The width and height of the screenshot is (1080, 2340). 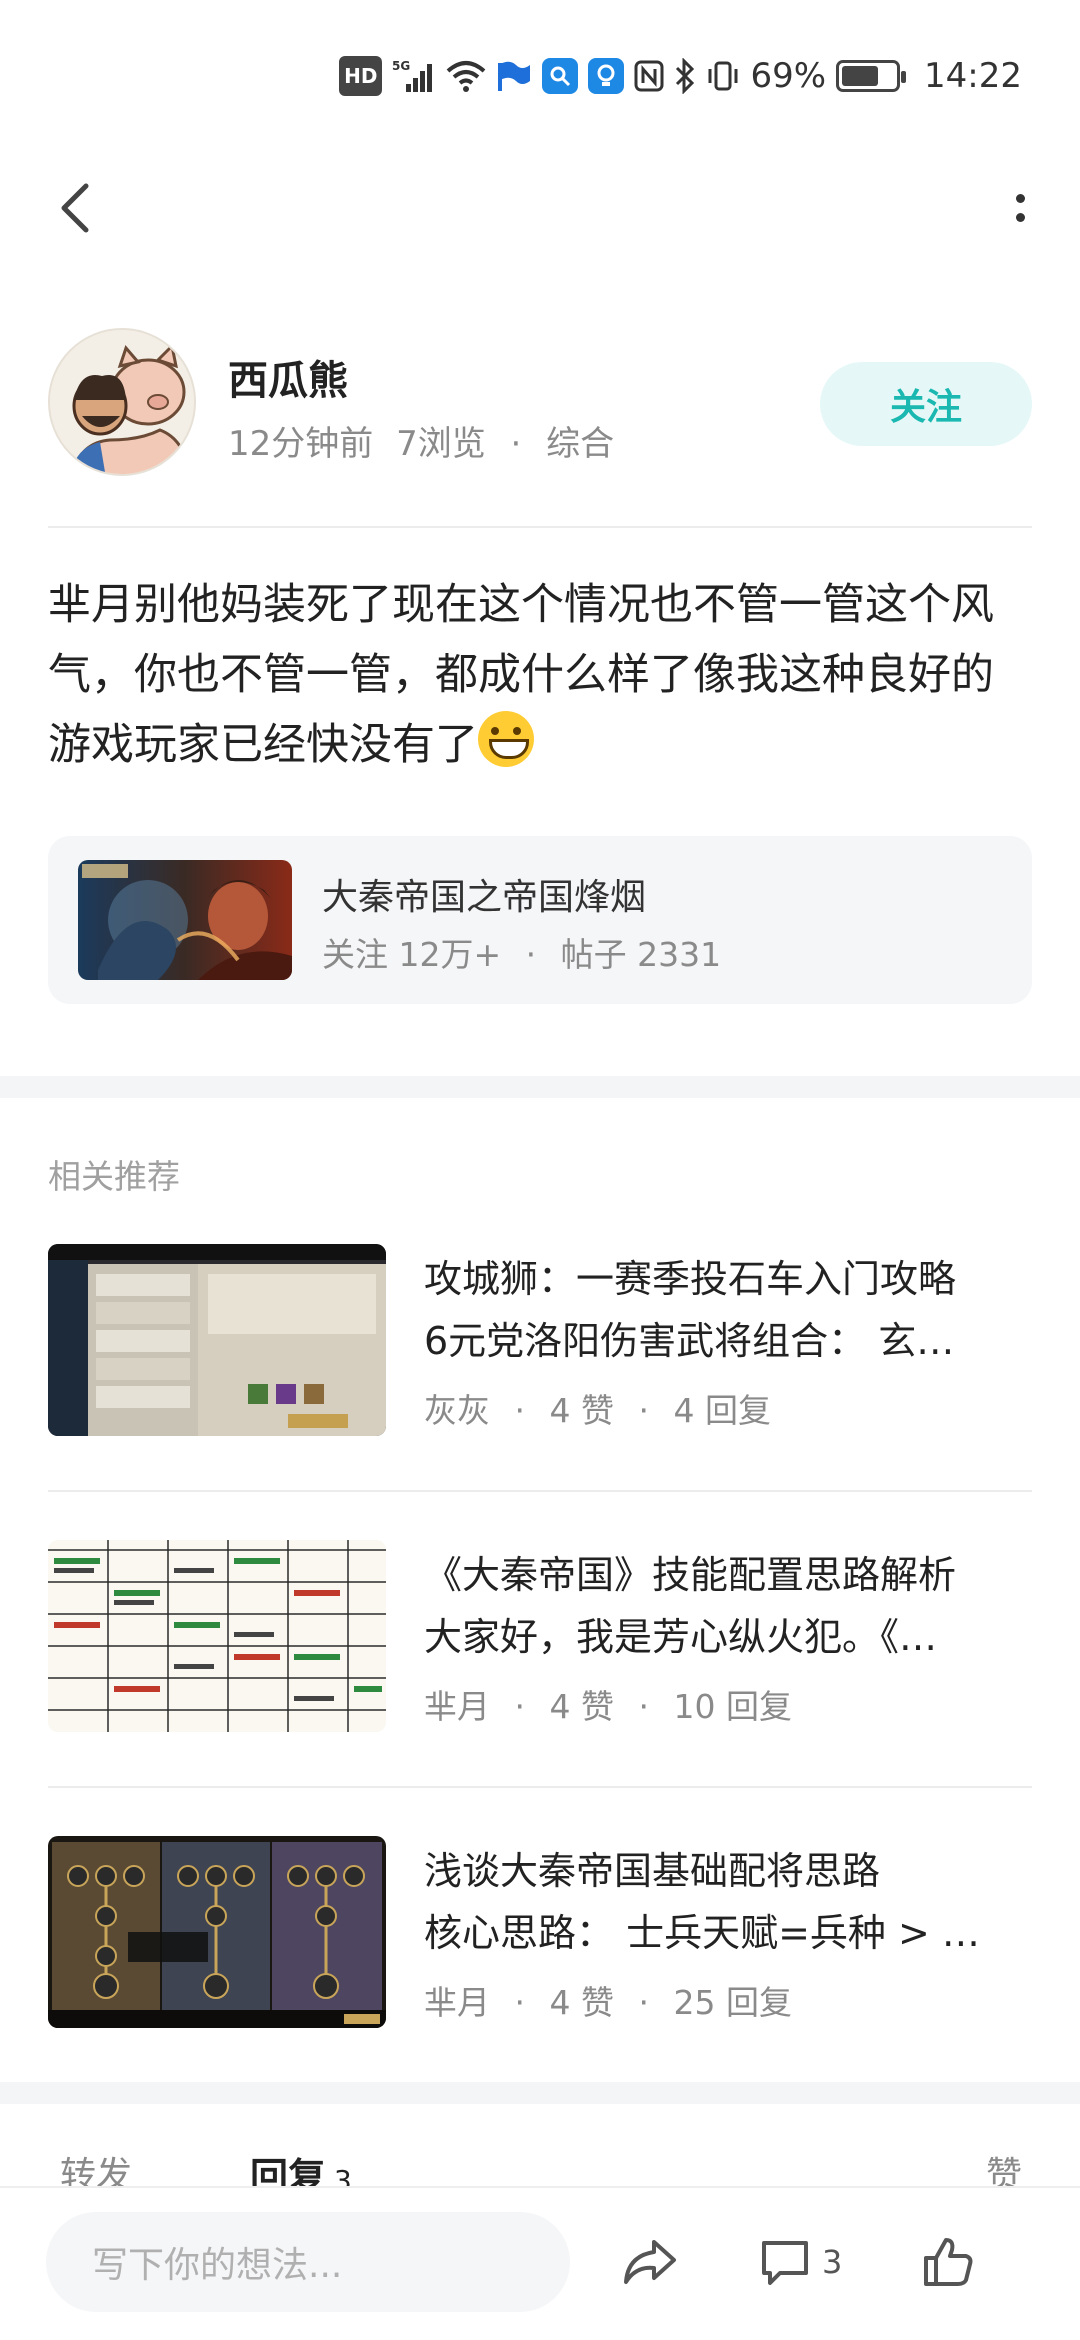 I want to click on bottom-action-bar: 写下你的想法... 3, so click(x=540, y=2263).